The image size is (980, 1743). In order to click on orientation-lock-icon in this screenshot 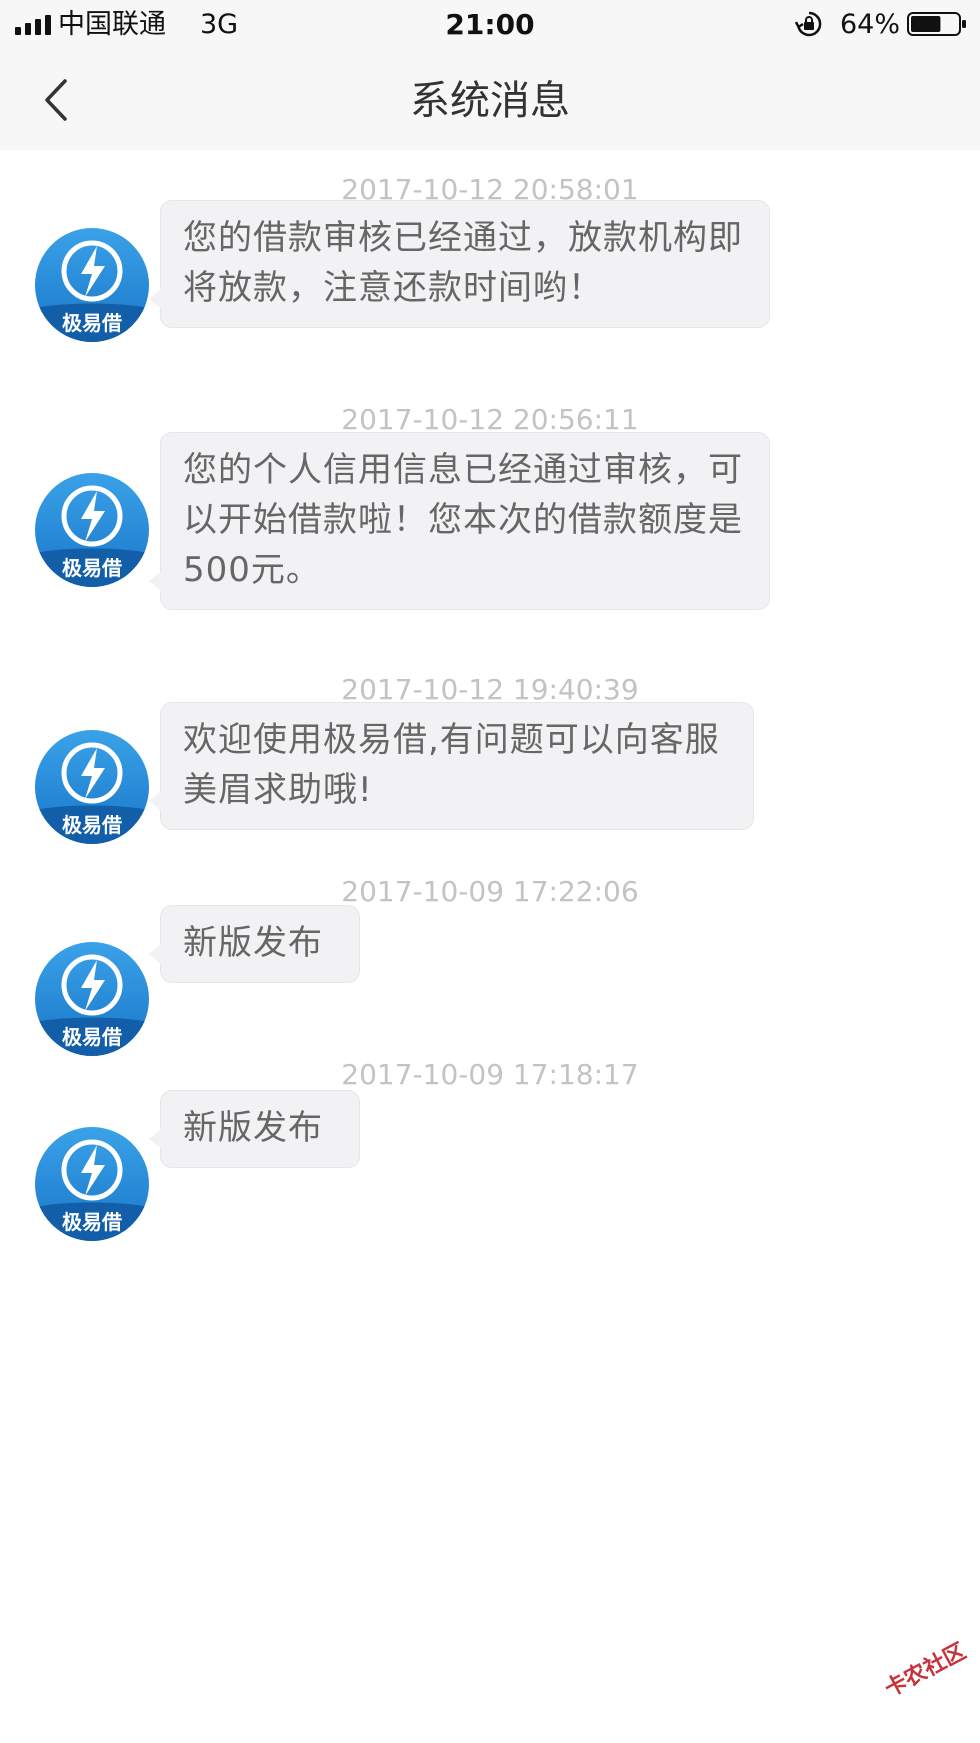, I will do `click(808, 24)`.